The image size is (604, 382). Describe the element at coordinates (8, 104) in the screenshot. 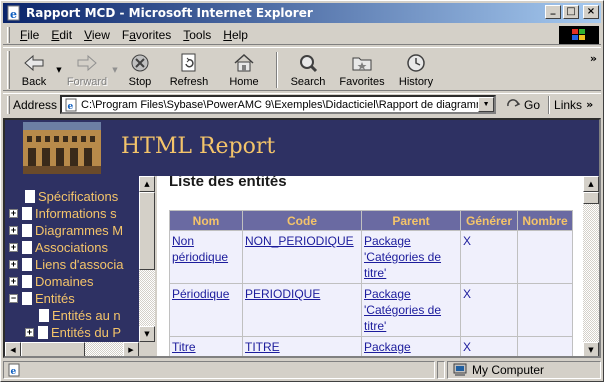

I see `addressbar-grip` at that location.